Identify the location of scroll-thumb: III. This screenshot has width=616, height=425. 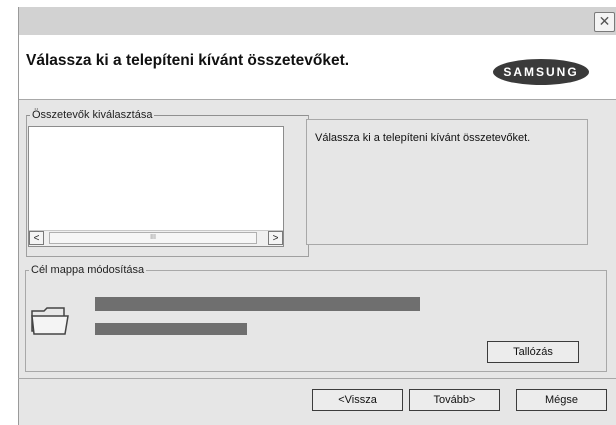
(153, 238).